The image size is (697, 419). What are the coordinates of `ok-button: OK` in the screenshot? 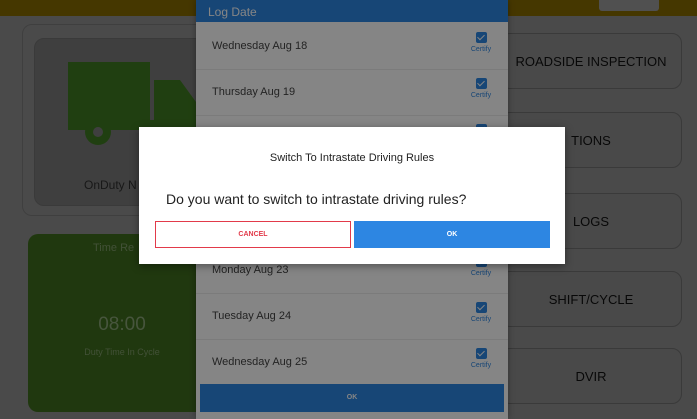 It's located at (452, 234).